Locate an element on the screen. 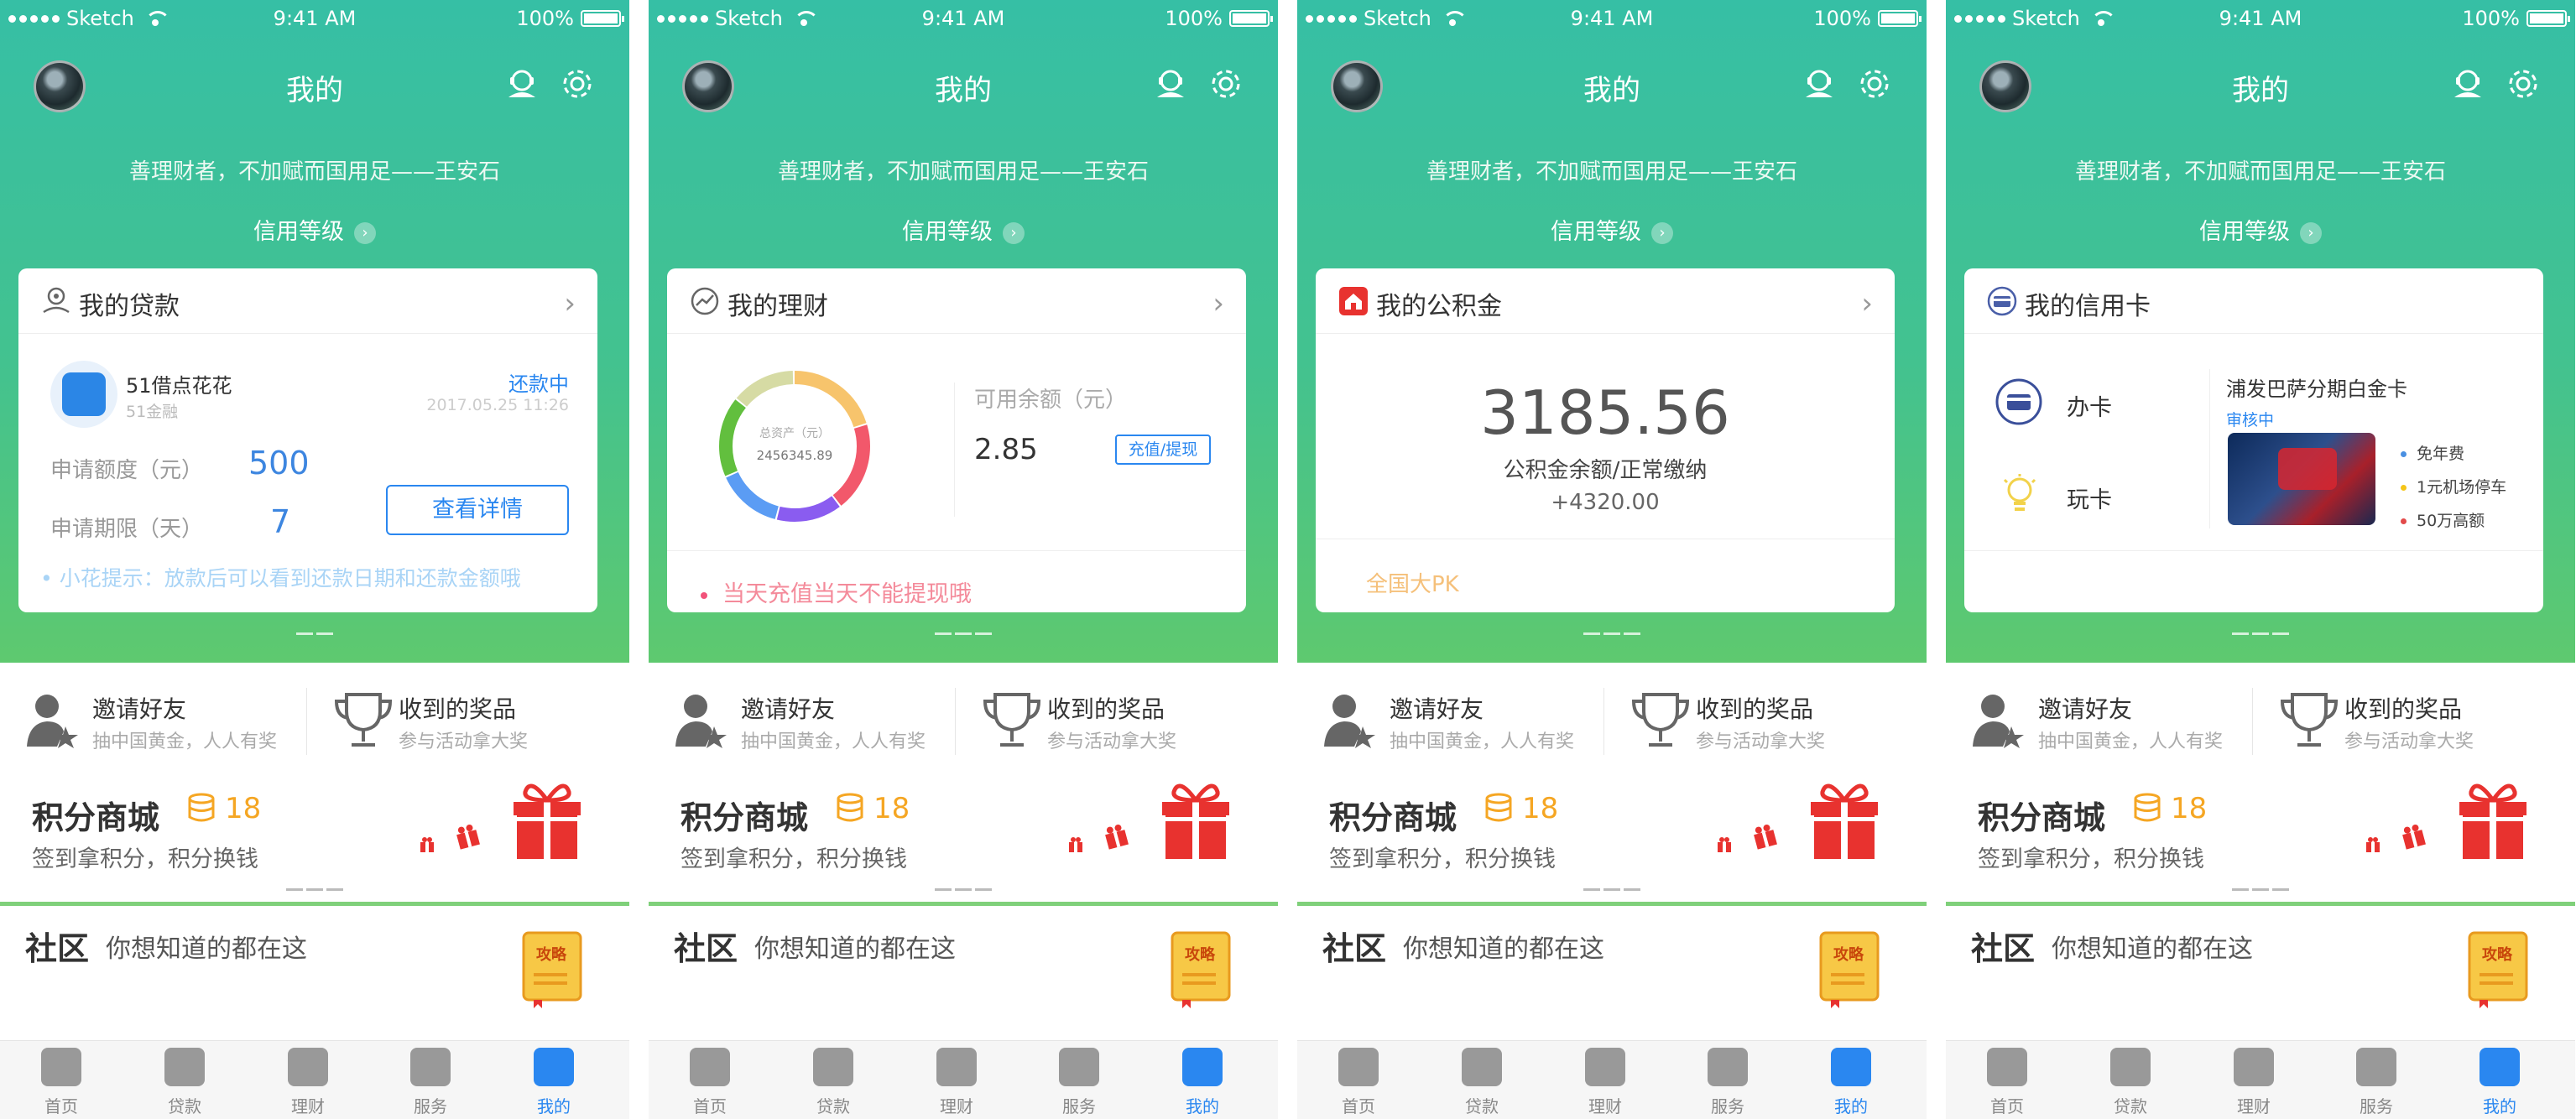 The image size is (2576, 1119). card-benefit: 50万高额 is located at coordinates (2443, 519).